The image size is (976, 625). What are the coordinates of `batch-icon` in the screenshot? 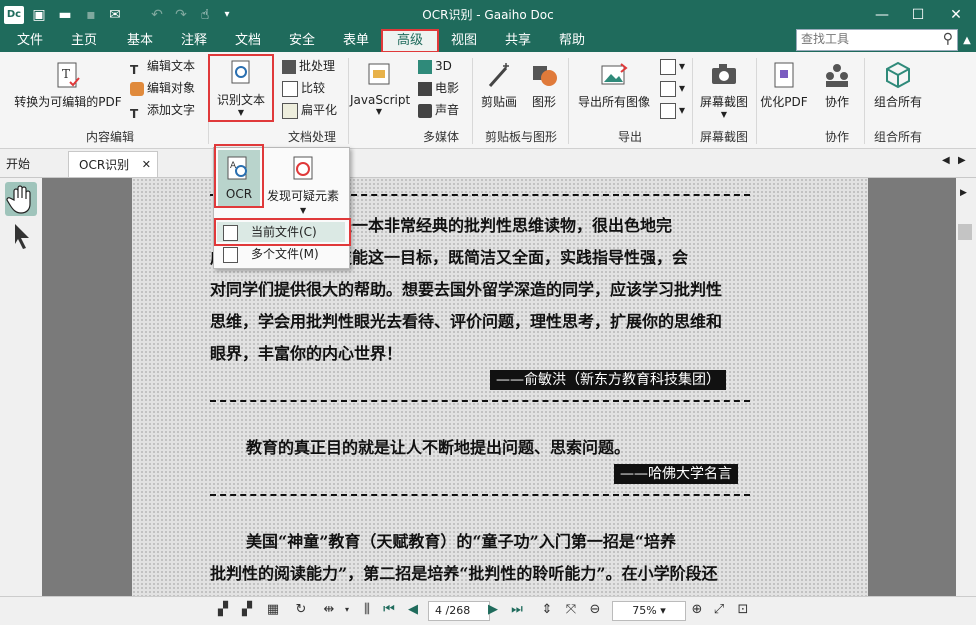 It's located at (289, 66).